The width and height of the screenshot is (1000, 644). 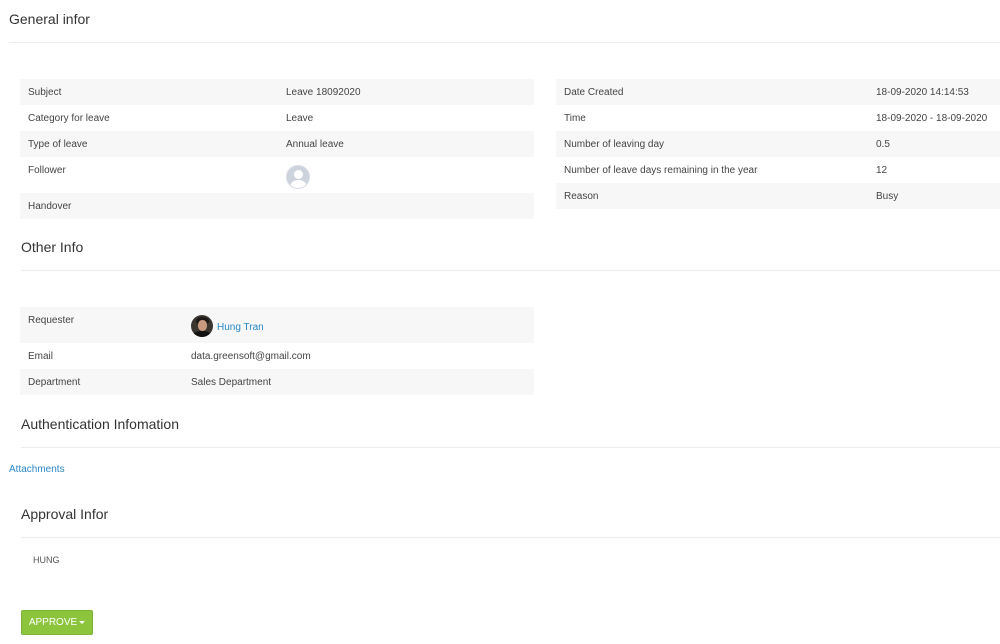 What do you see at coordinates (251, 356) in the screenshot?
I see `row-value: data.greensoft@gmail.com` at bounding box center [251, 356].